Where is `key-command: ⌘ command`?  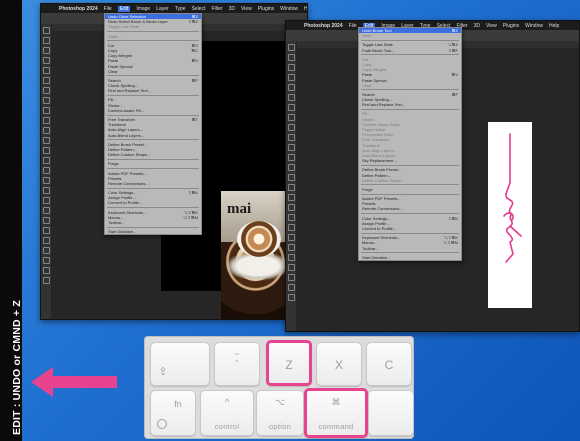
key-command: ⌘ command is located at coordinates (336, 413).